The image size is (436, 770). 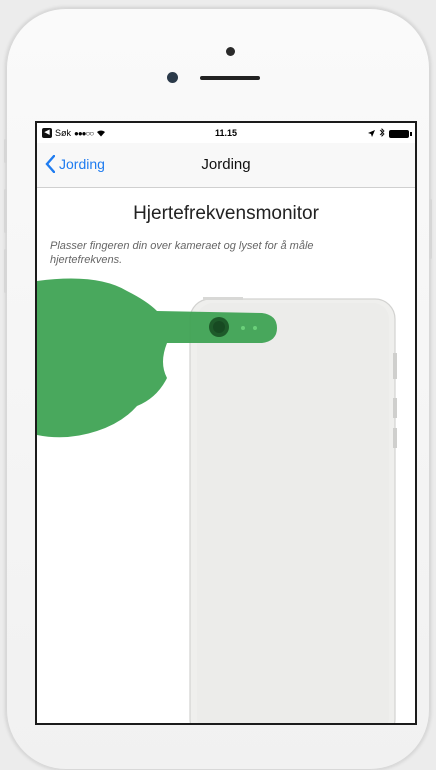 I want to click on proximity-sensor, so click(x=172, y=77).